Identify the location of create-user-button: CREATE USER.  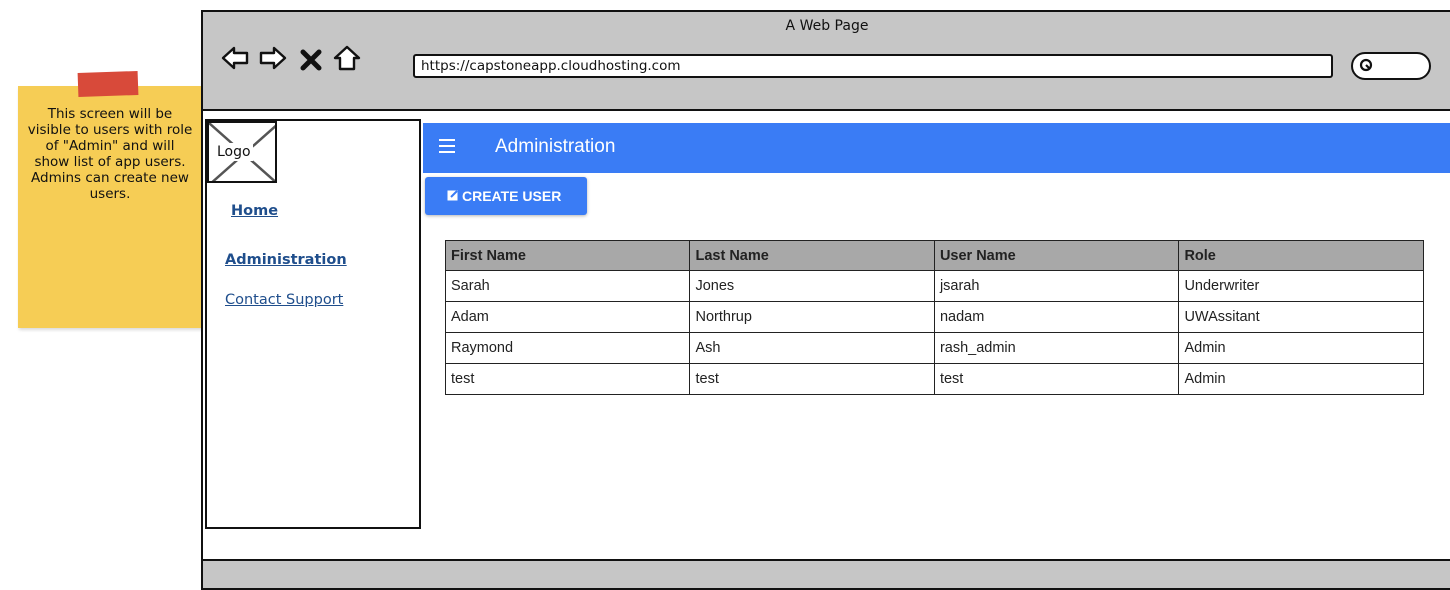
(506, 196).